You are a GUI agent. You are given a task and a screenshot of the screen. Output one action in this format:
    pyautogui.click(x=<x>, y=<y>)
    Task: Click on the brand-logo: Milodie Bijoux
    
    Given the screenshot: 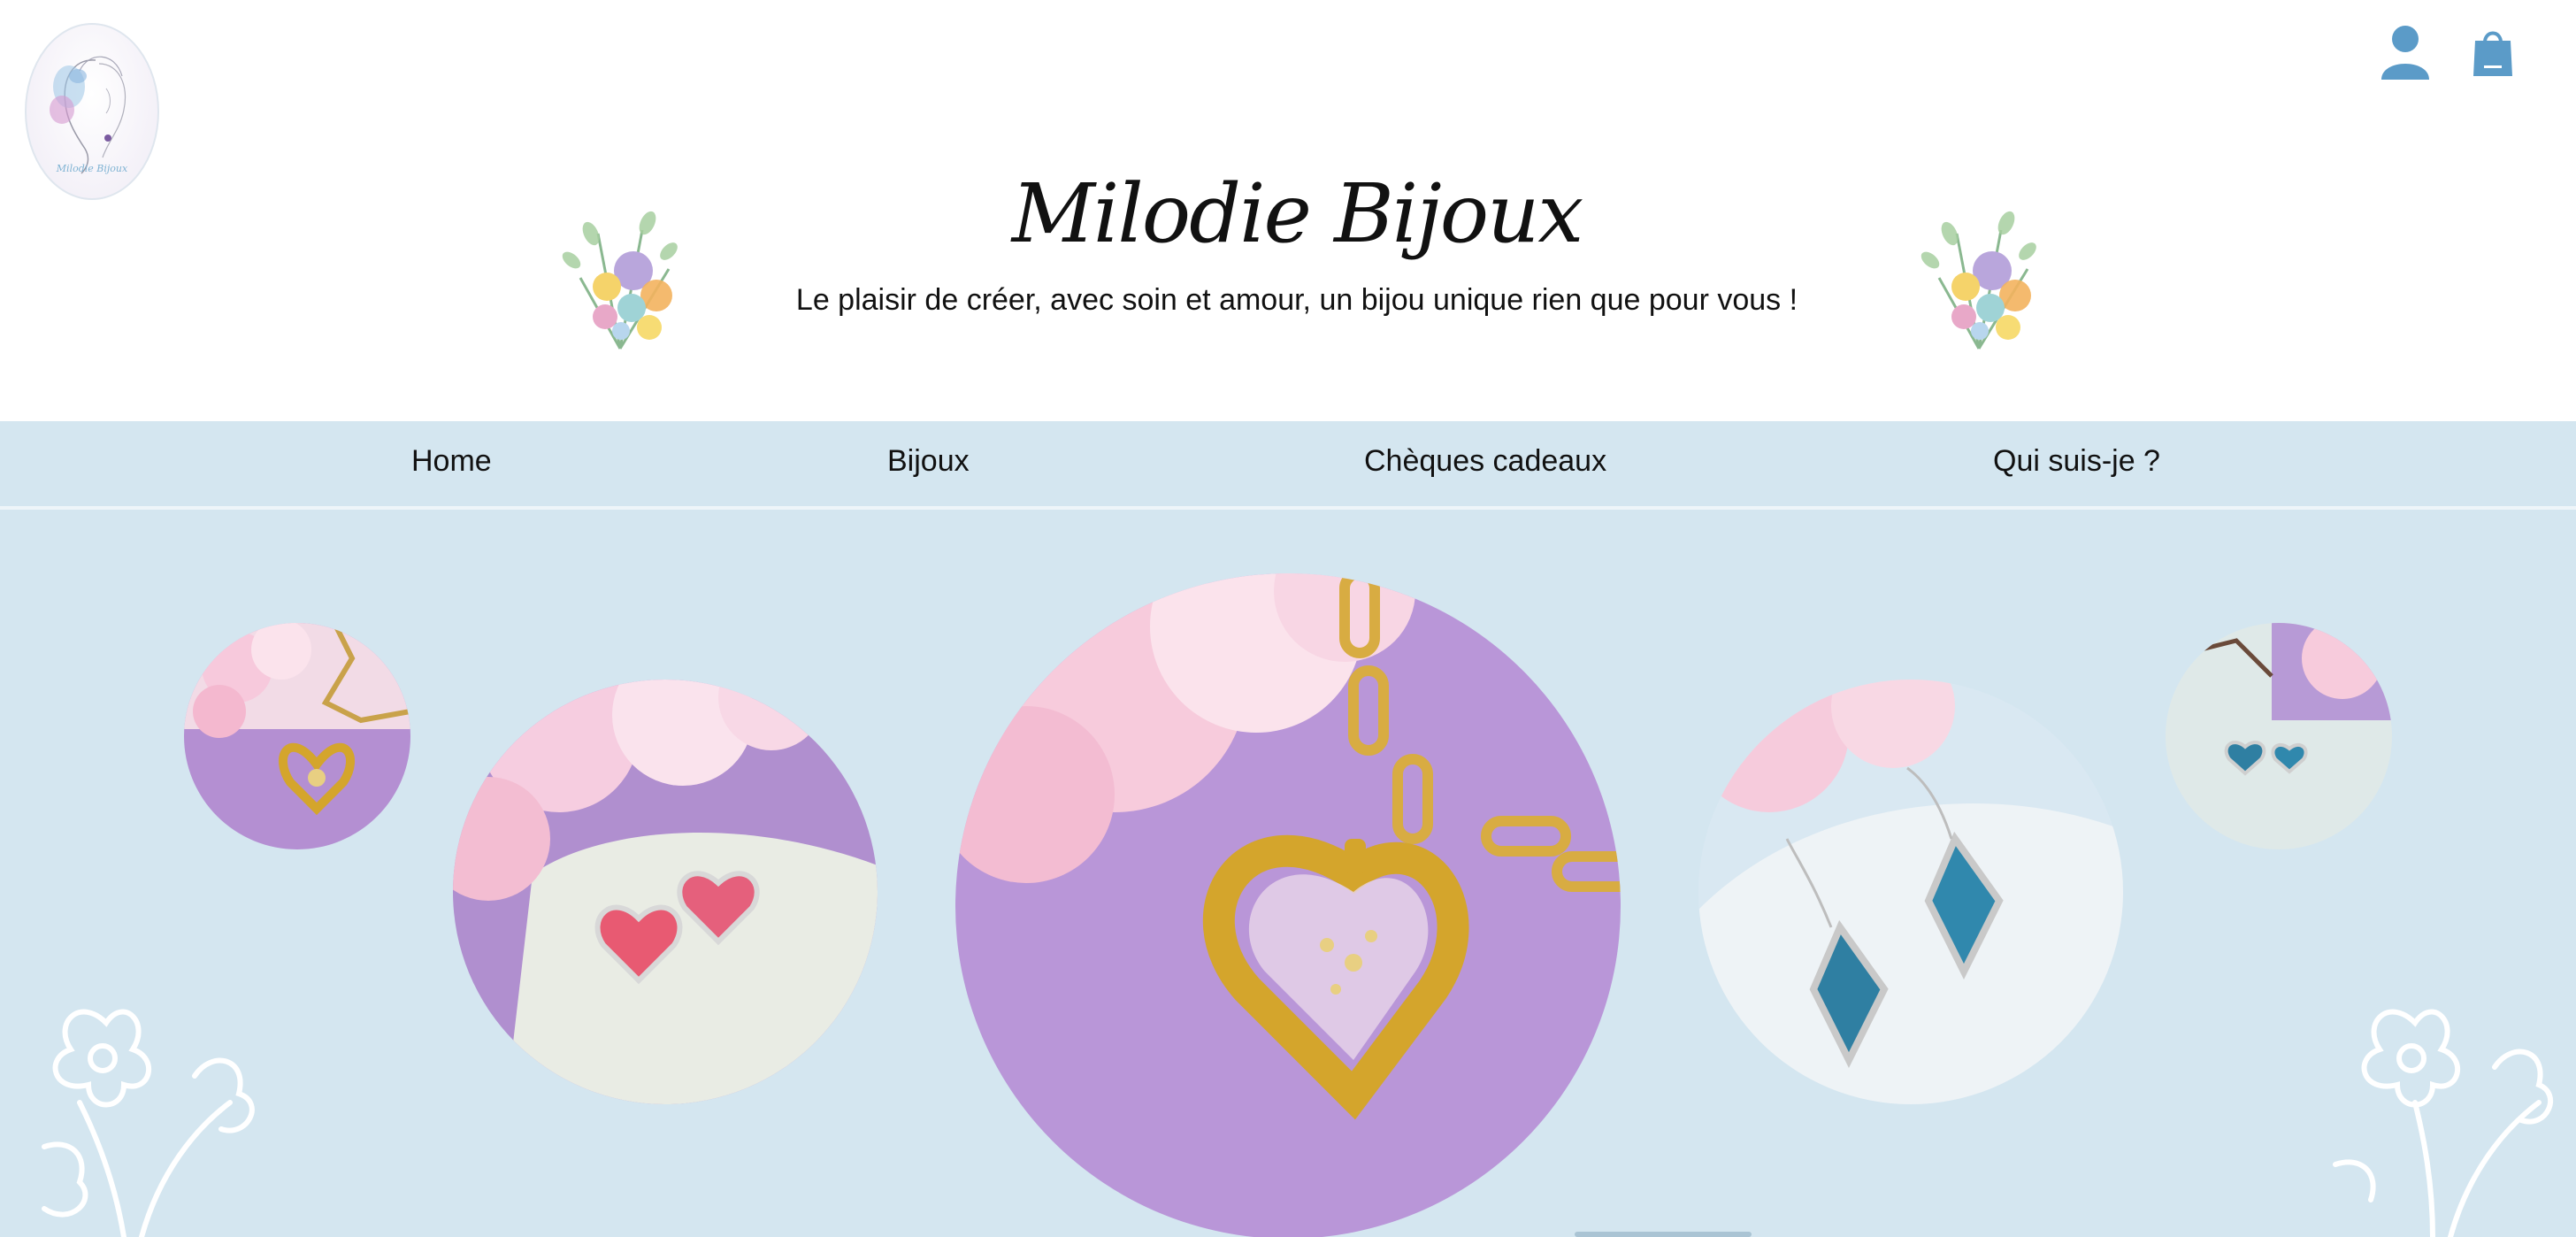 What is the action you would take?
    pyautogui.click(x=92, y=111)
    